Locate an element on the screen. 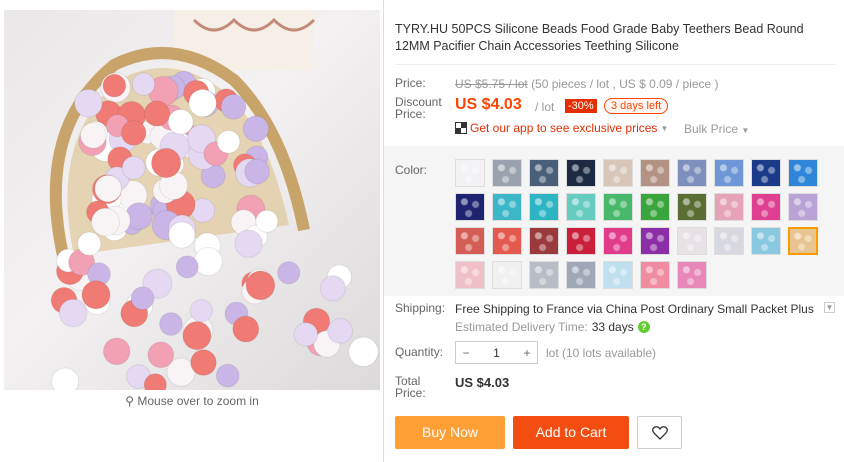 The height and width of the screenshot is (462, 844). estimated-delivery: Estimated Delivery Time: 33 days ? is located at coordinates (552, 327).